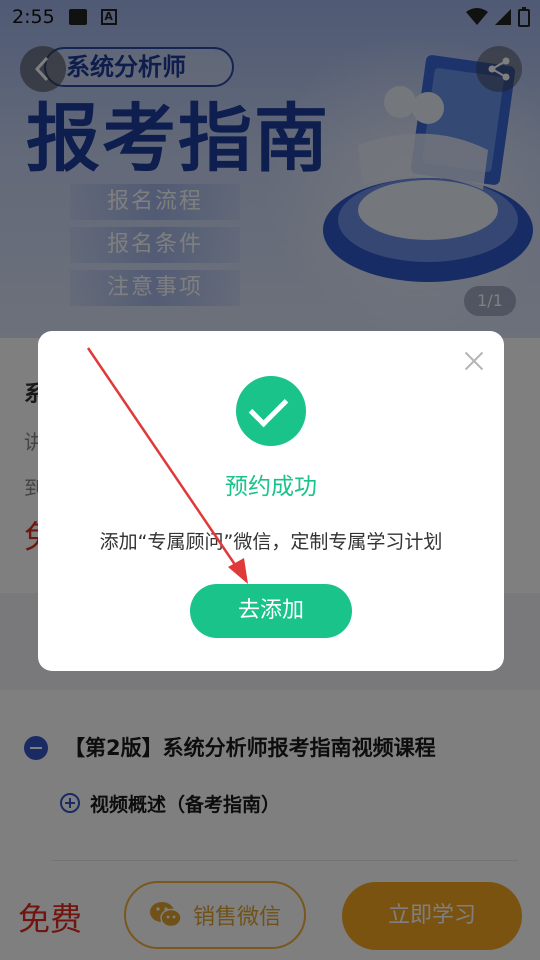 This screenshot has height=960, width=540. What do you see at coordinates (271, 542) in the screenshot?
I see `dialog-message: 添加“专属顾问”微信，定制专属学习计划` at bounding box center [271, 542].